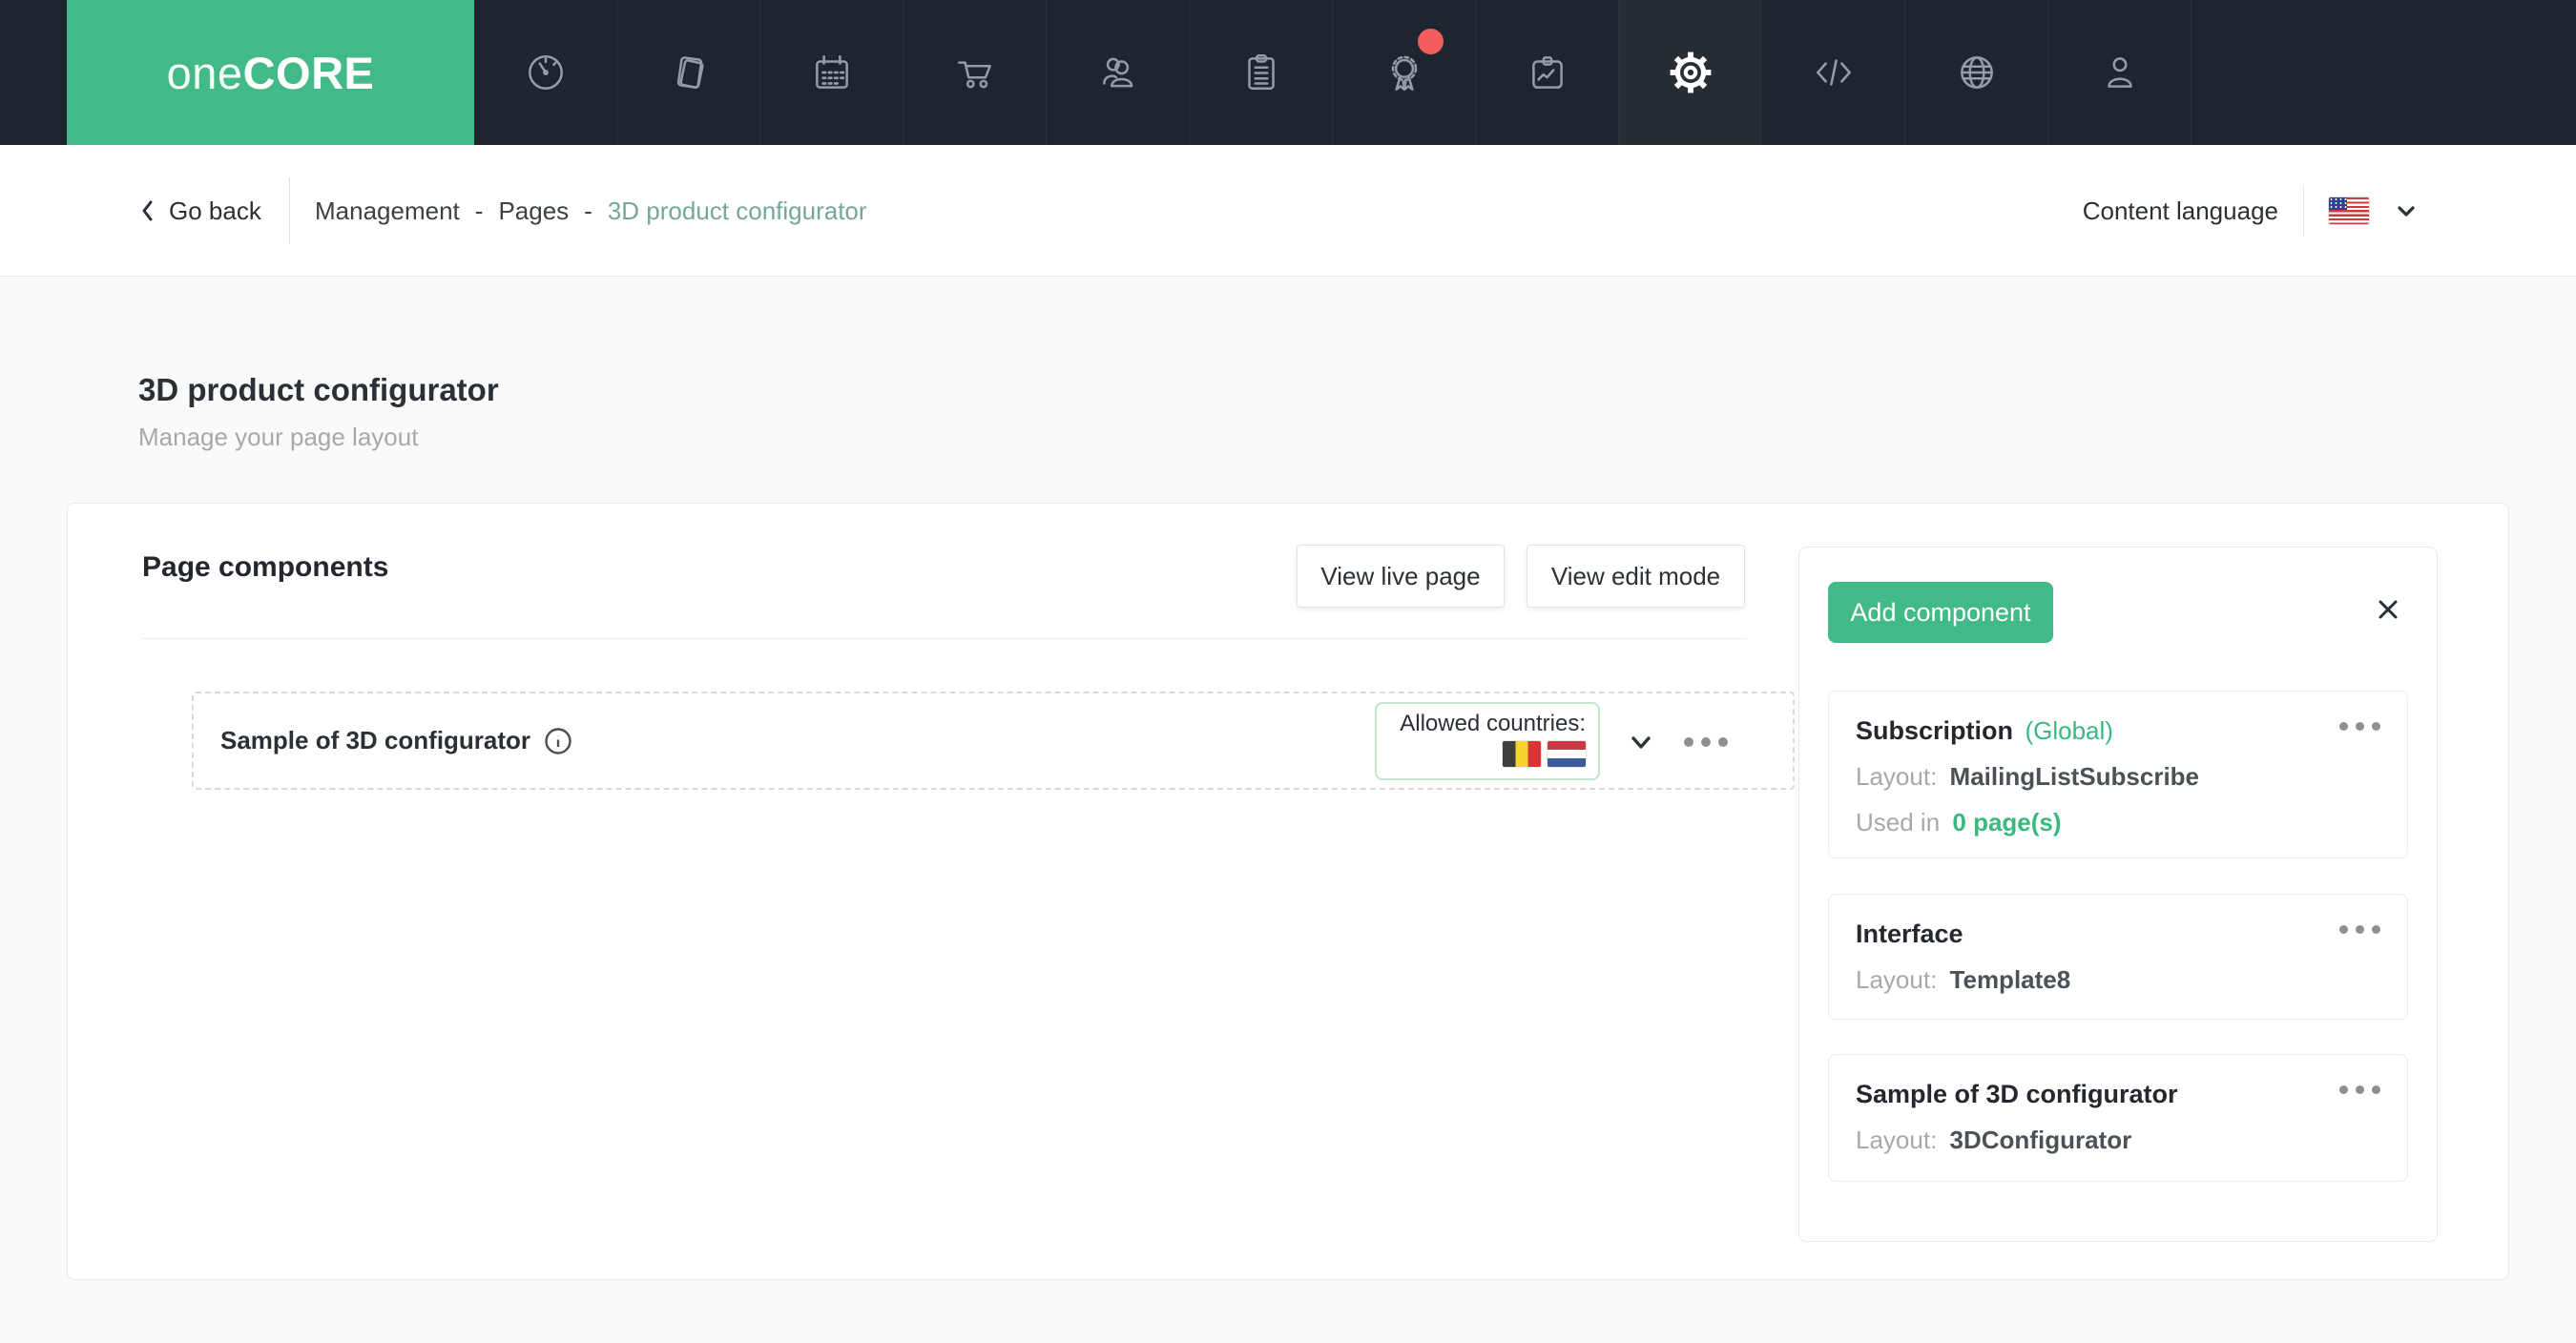 This screenshot has height=1343, width=2576. I want to click on pages-icon, so click(690, 72).